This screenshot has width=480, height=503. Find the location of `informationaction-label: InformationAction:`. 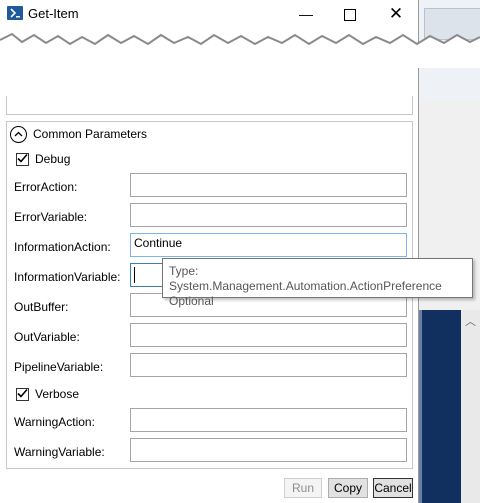

informationaction-label: InformationAction: is located at coordinates (62, 247).